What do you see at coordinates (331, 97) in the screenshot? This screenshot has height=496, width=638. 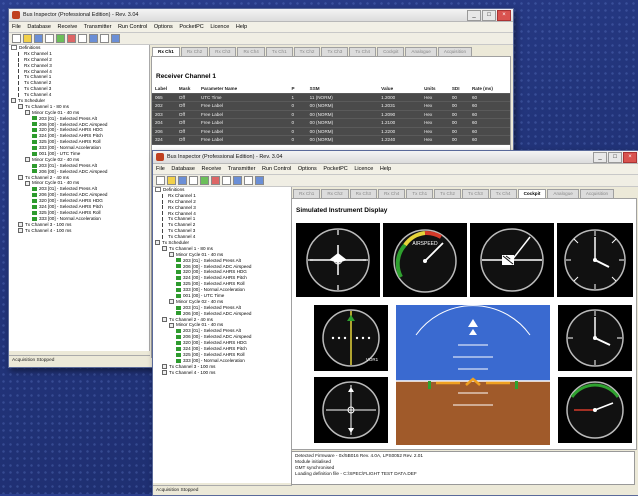 I see `table-row: 065 Off UTC Time 1 11 (NORM) 1.2000 Hex 00 60` at bounding box center [331, 97].